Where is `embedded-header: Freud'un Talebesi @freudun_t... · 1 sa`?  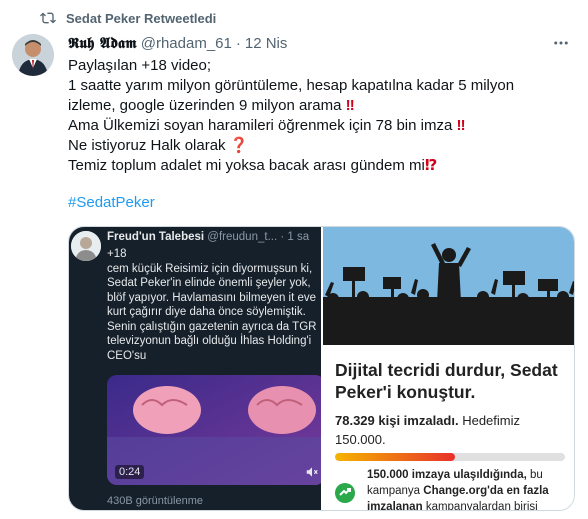 embedded-header: Freud'un Talebesi @freudun_t... · 1 sa is located at coordinates (208, 237).